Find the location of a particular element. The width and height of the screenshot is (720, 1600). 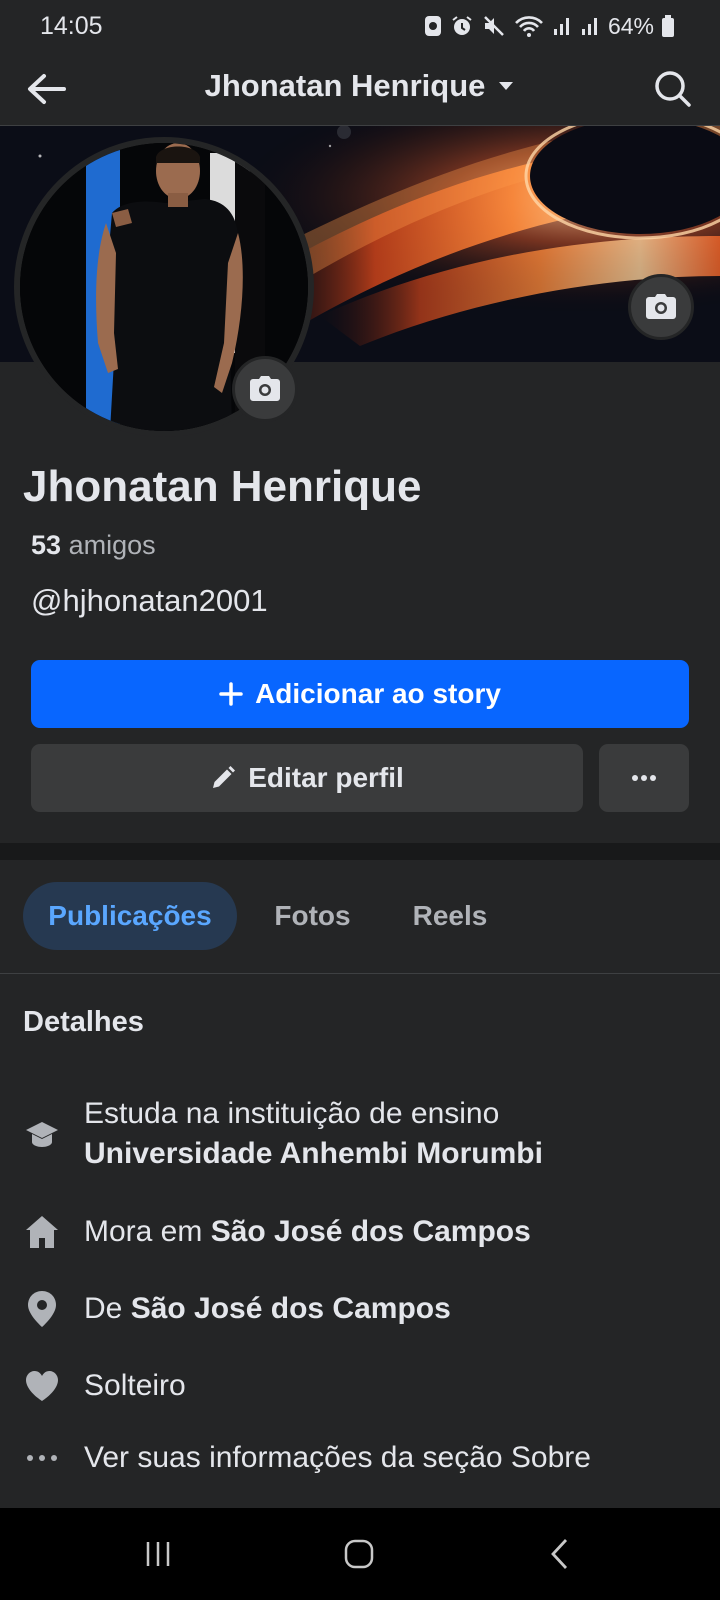

plus-icon is located at coordinates (231, 694).